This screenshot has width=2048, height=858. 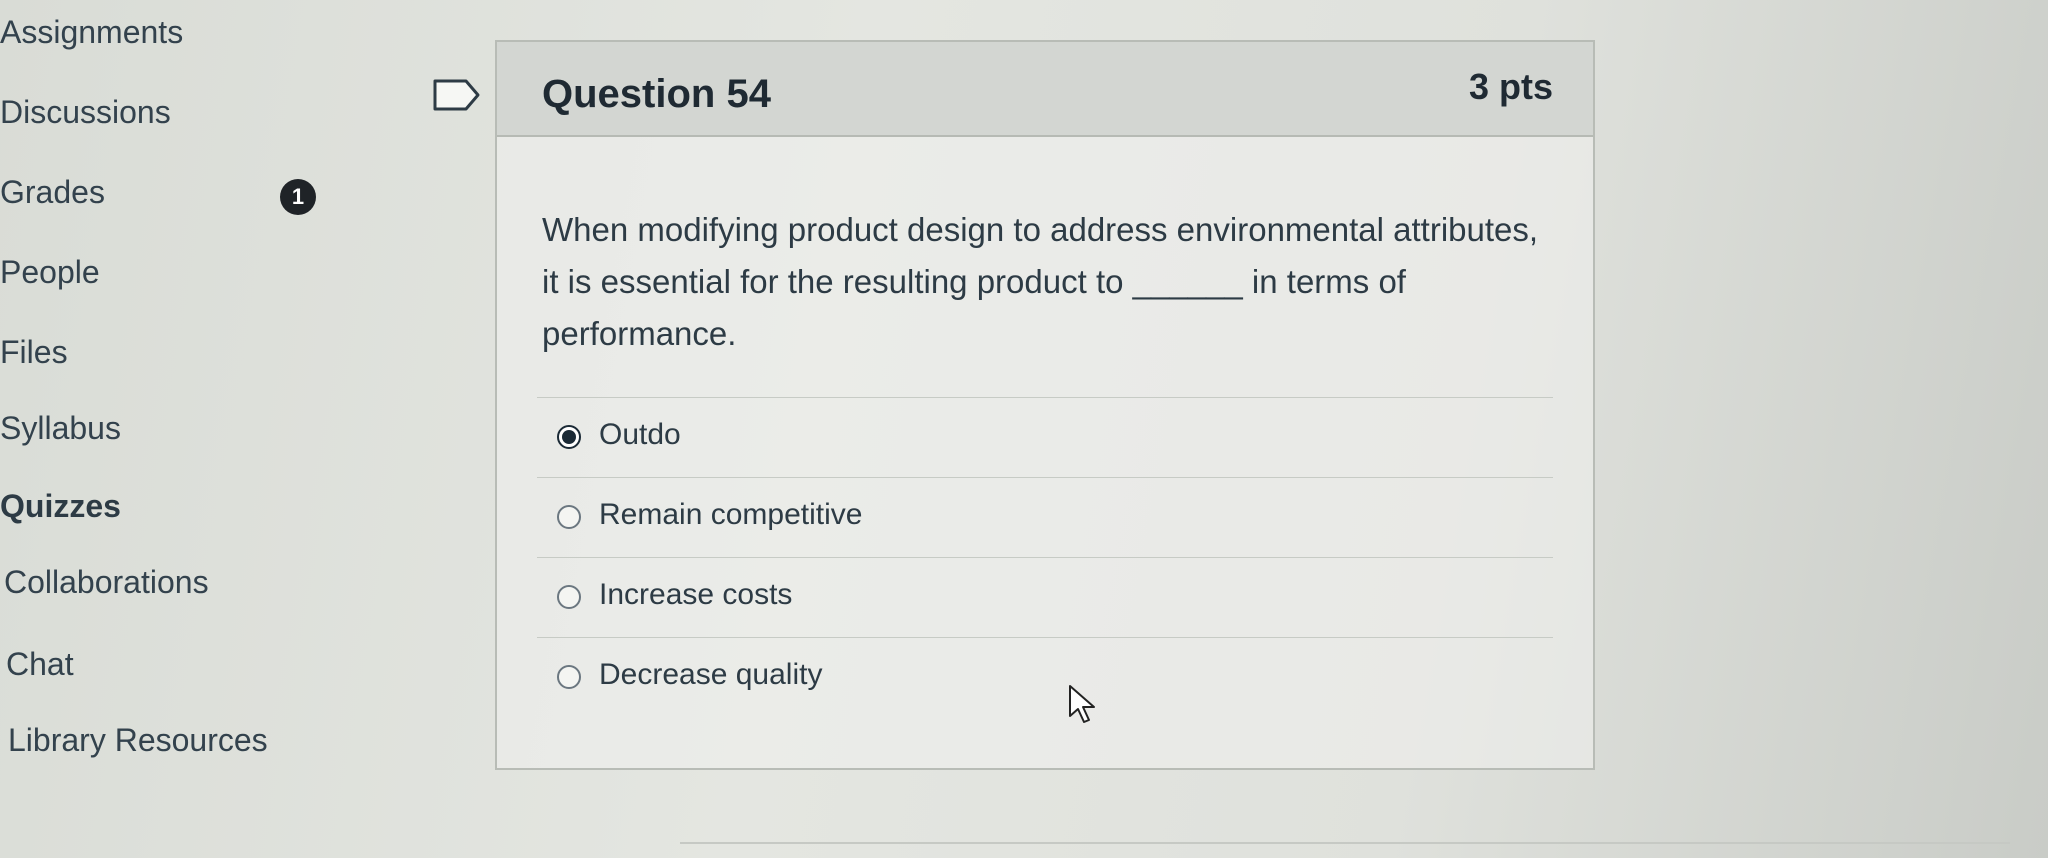 I want to click on nav-item-chat: Chat, so click(x=40, y=664).